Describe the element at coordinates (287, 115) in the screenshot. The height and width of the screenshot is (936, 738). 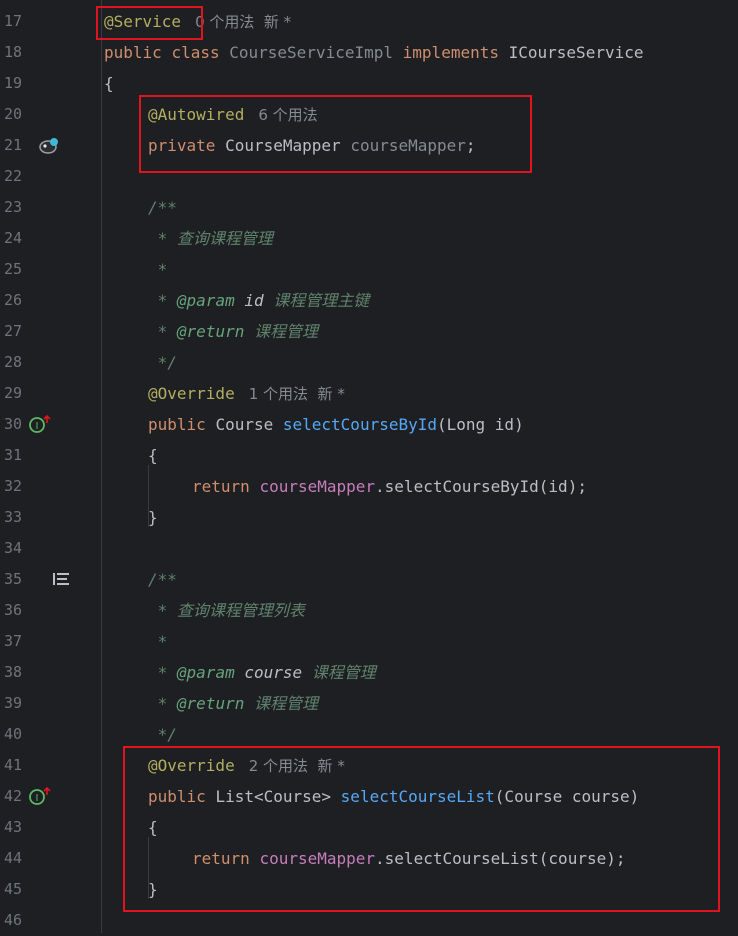
I see `usage-hint: 6 个用法` at that location.